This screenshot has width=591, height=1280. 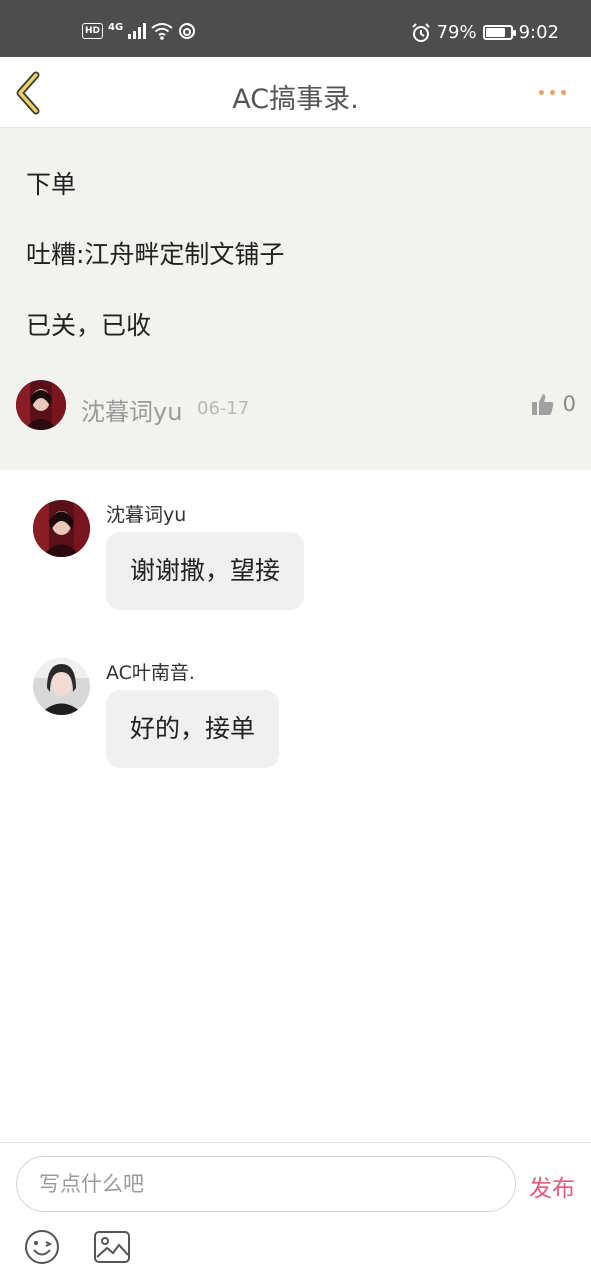 I want to click on comment-bubble: 好的，接单, so click(x=193, y=729).